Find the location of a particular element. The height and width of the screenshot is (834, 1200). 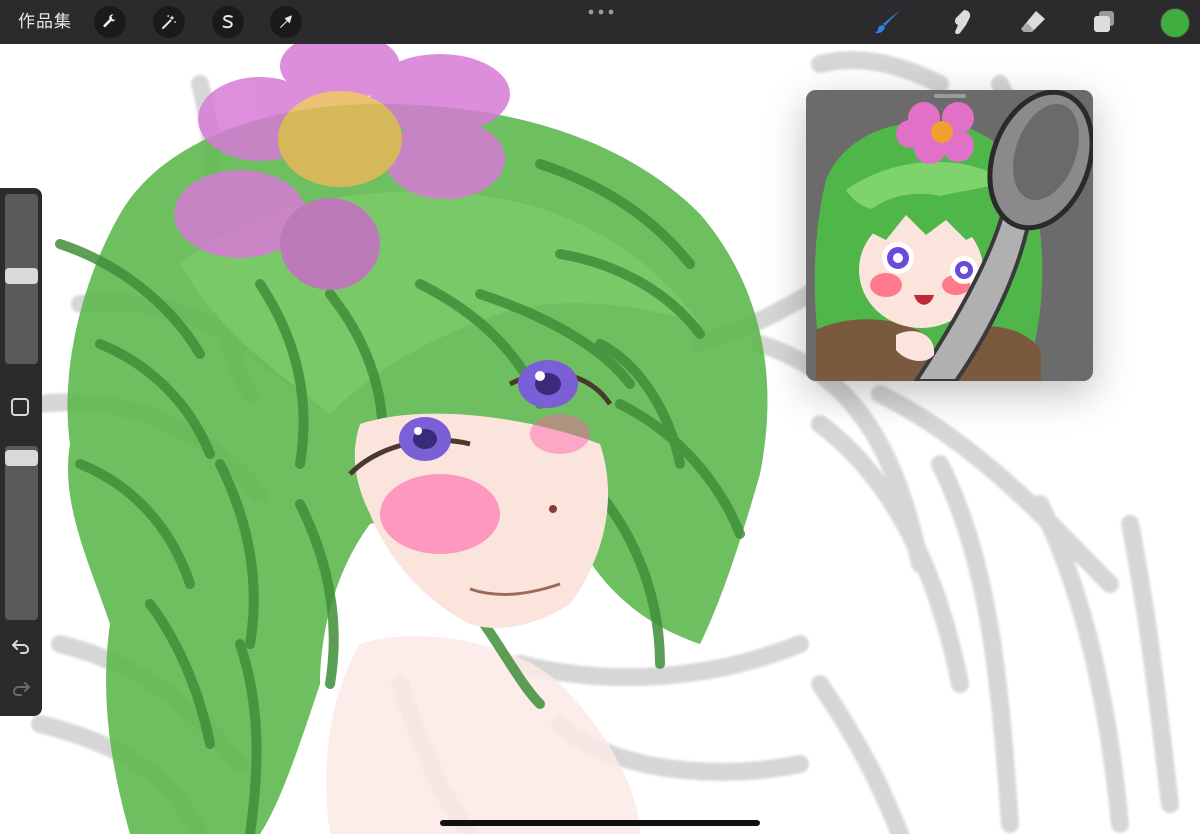

brush-tool is located at coordinates (888, 22).